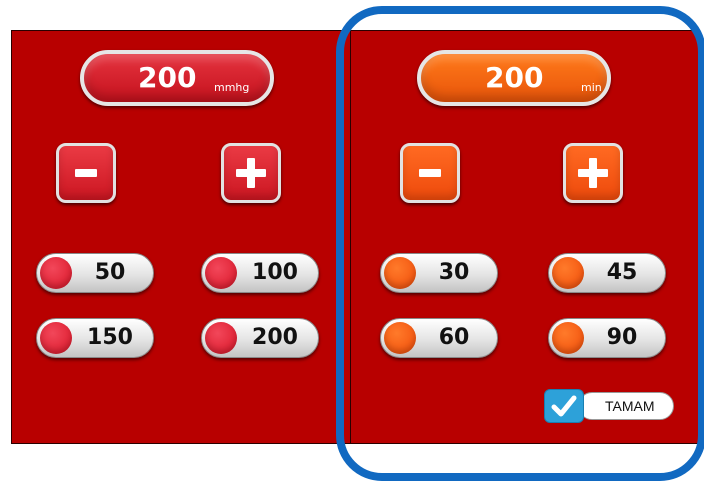 This screenshot has width=704, height=482. I want to click on preset-label: 90, so click(622, 337).